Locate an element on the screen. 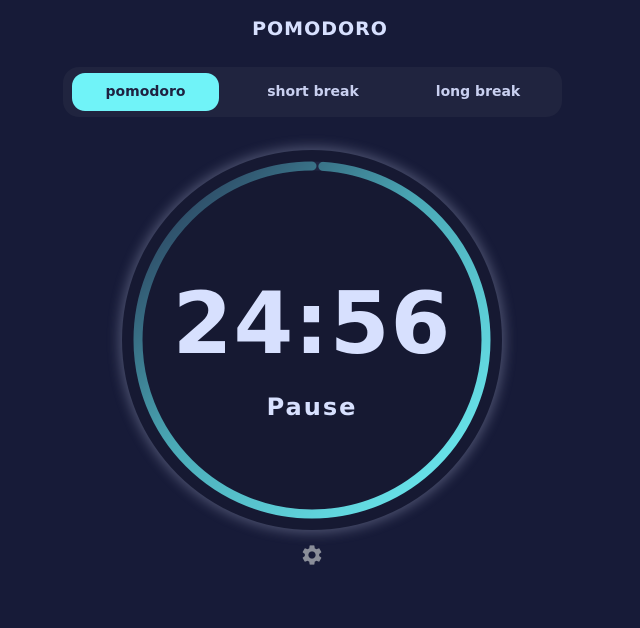 The height and width of the screenshot is (628, 640). gear-icon is located at coordinates (312, 555).